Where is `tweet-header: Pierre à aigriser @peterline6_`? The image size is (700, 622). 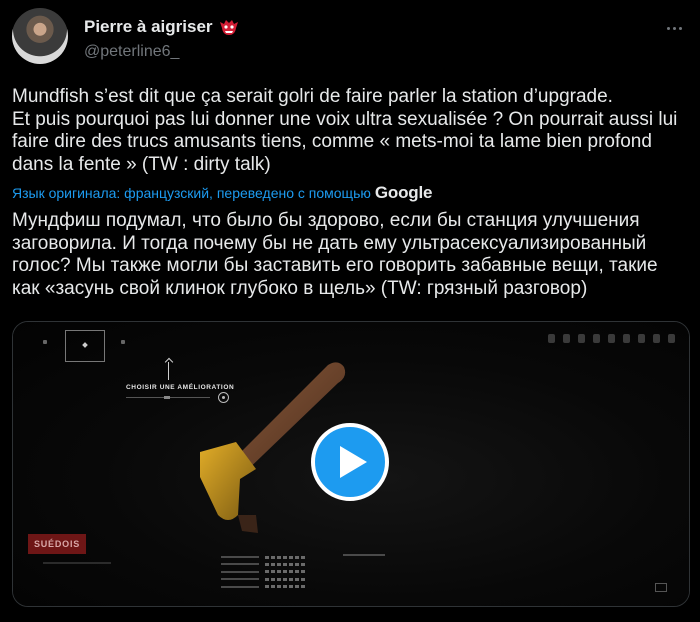
tweet-header: Pierre à aigriser @peterline6_ is located at coordinates (350, 36).